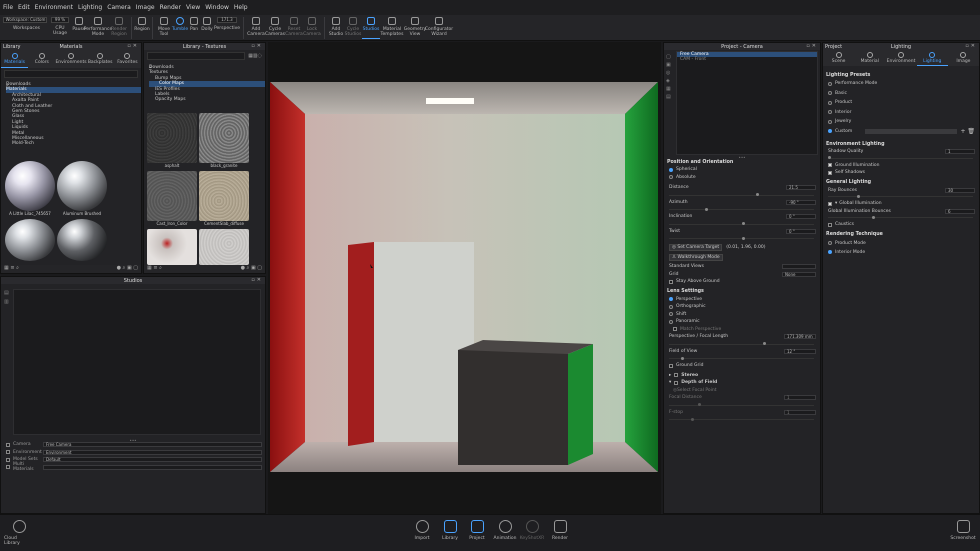 The image size is (980, 551). Describe the element at coordinates (742, 292) in the screenshot. I see `lens-settings-header: Lens Settings` at that location.